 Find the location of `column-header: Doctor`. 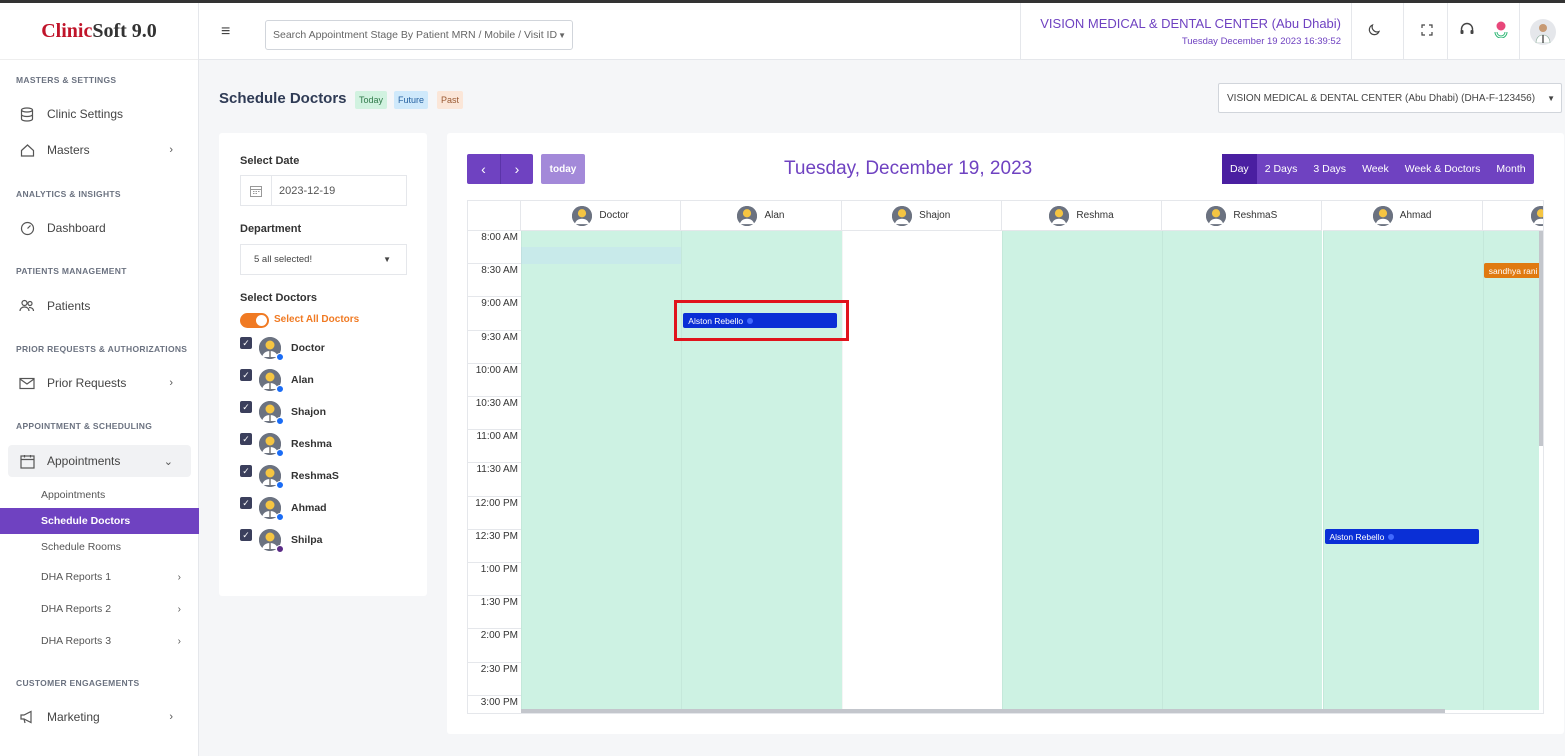

column-header: Doctor is located at coordinates (601, 216).